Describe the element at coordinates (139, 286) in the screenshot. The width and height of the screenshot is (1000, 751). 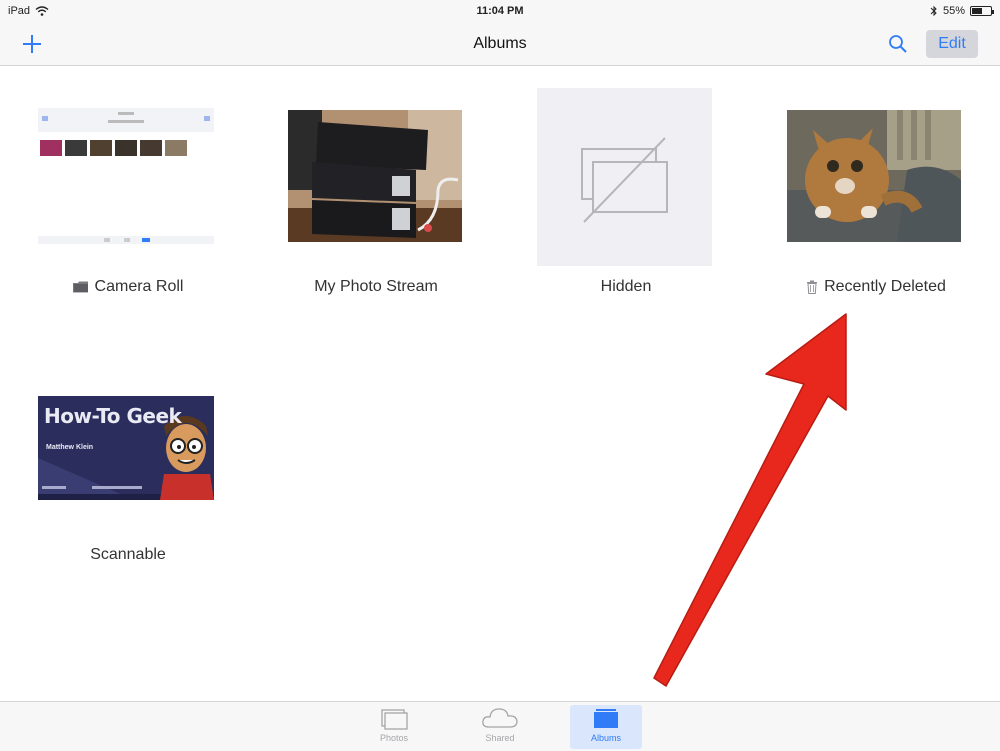
I see `album-name: Camera Roll` at that location.